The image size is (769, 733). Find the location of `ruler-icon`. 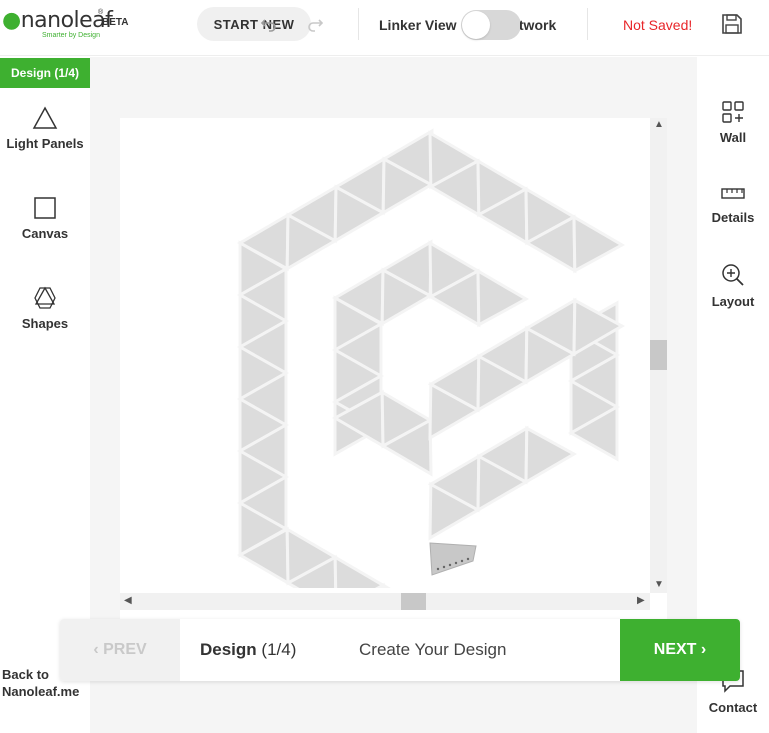

ruler-icon is located at coordinates (733, 193).